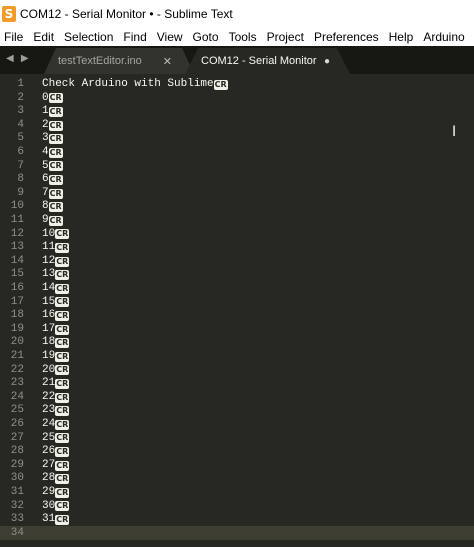  I want to click on line-text: 2 CR, so click(52, 126).